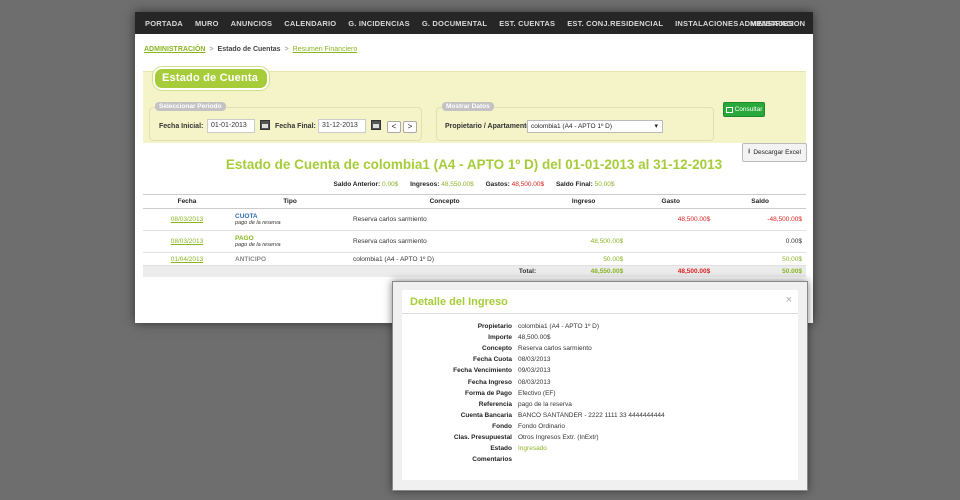  What do you see at coordinates (671, 219) in the screenshot?
I see `row-gasto: 48,500.00$` at bounding box center [671, 219].